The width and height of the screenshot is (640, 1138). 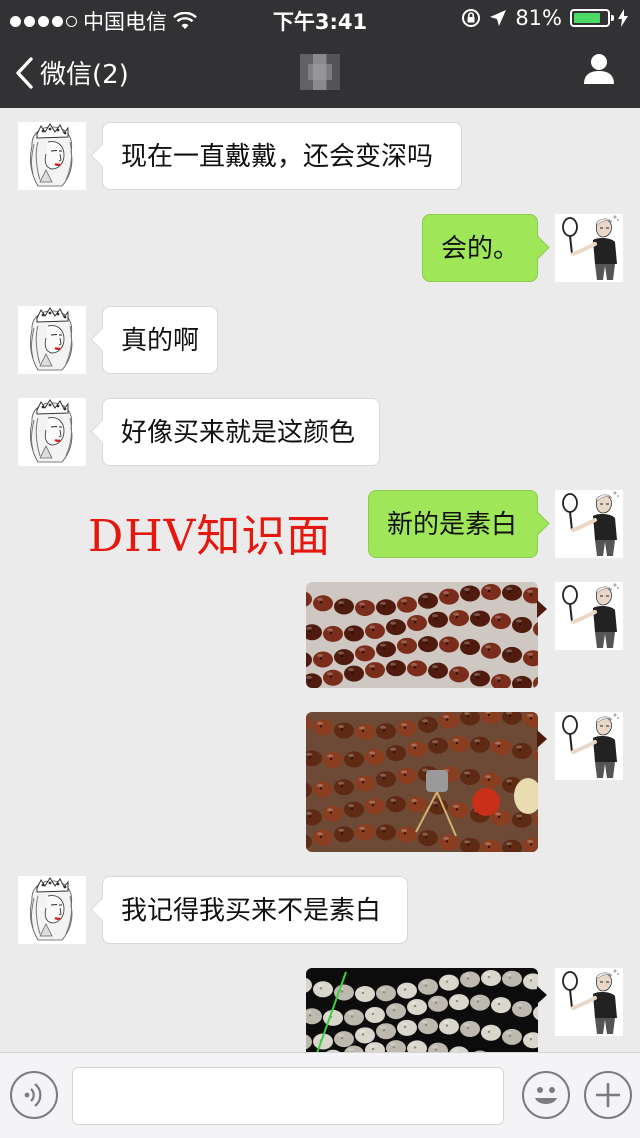 What do you see at coordinates (480, 248) in the screenshot?
I see `outgoing-message: 会的。` at bounding box center [480, 248].